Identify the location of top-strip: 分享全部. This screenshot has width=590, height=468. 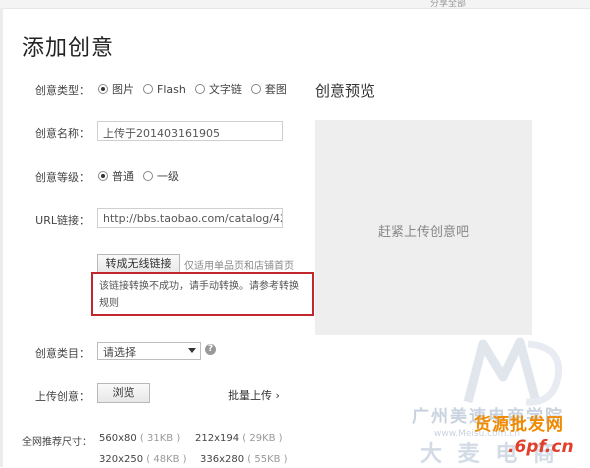
(295, 4).